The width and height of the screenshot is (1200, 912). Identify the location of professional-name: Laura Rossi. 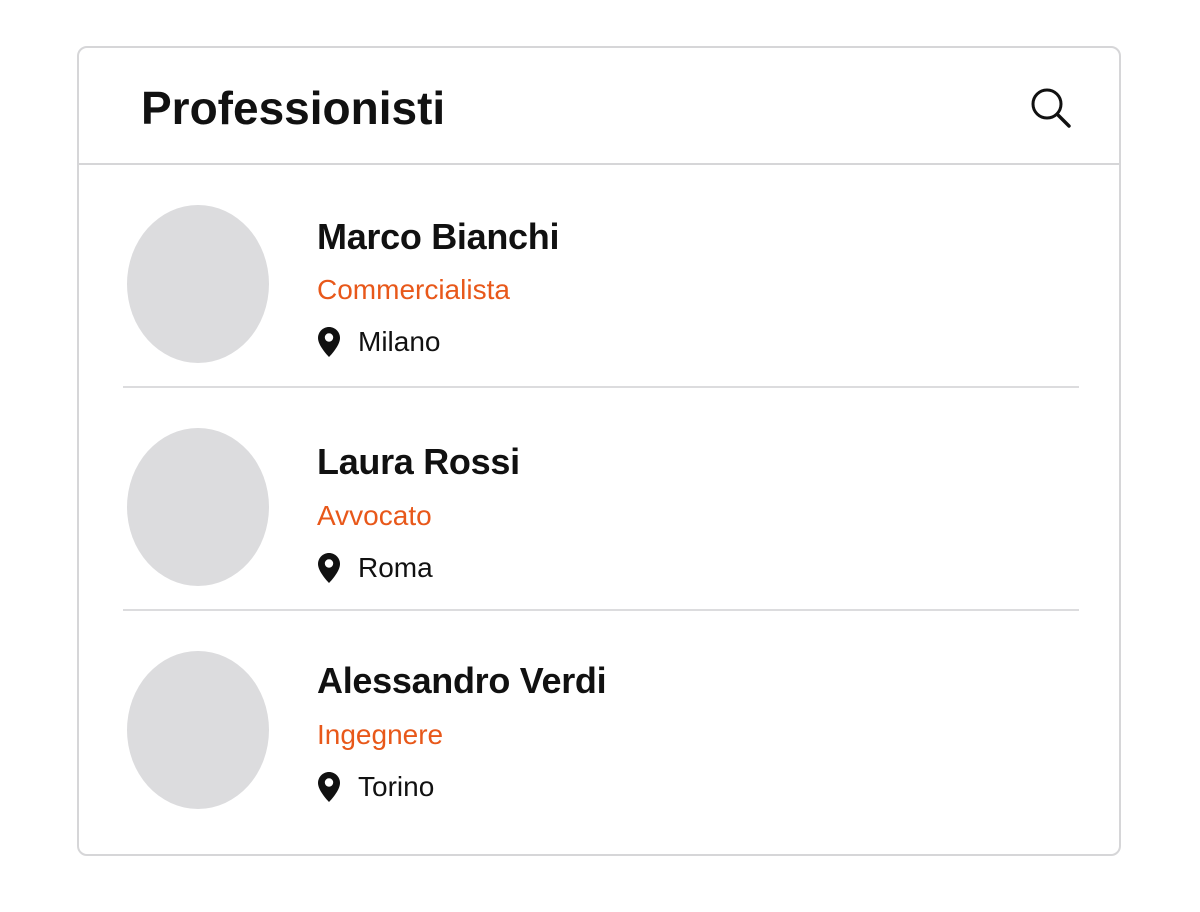
(418, 461).